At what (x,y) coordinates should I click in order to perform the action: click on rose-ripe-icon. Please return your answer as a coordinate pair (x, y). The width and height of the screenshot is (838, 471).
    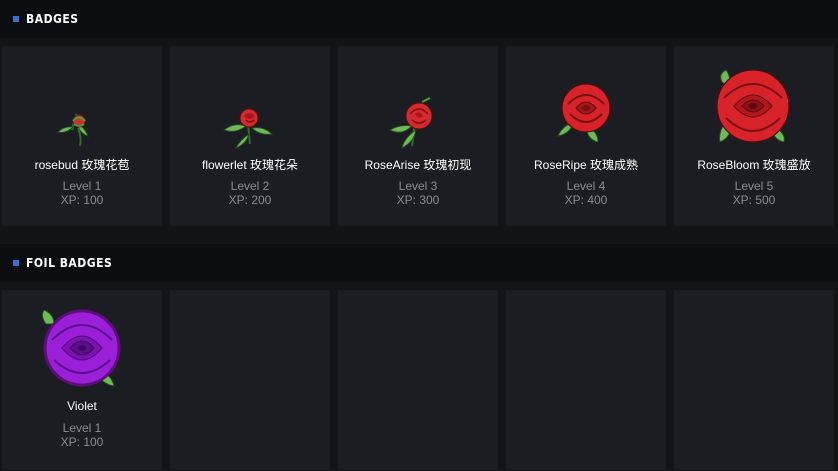
    Looking at the image, I should click on (586, 110).